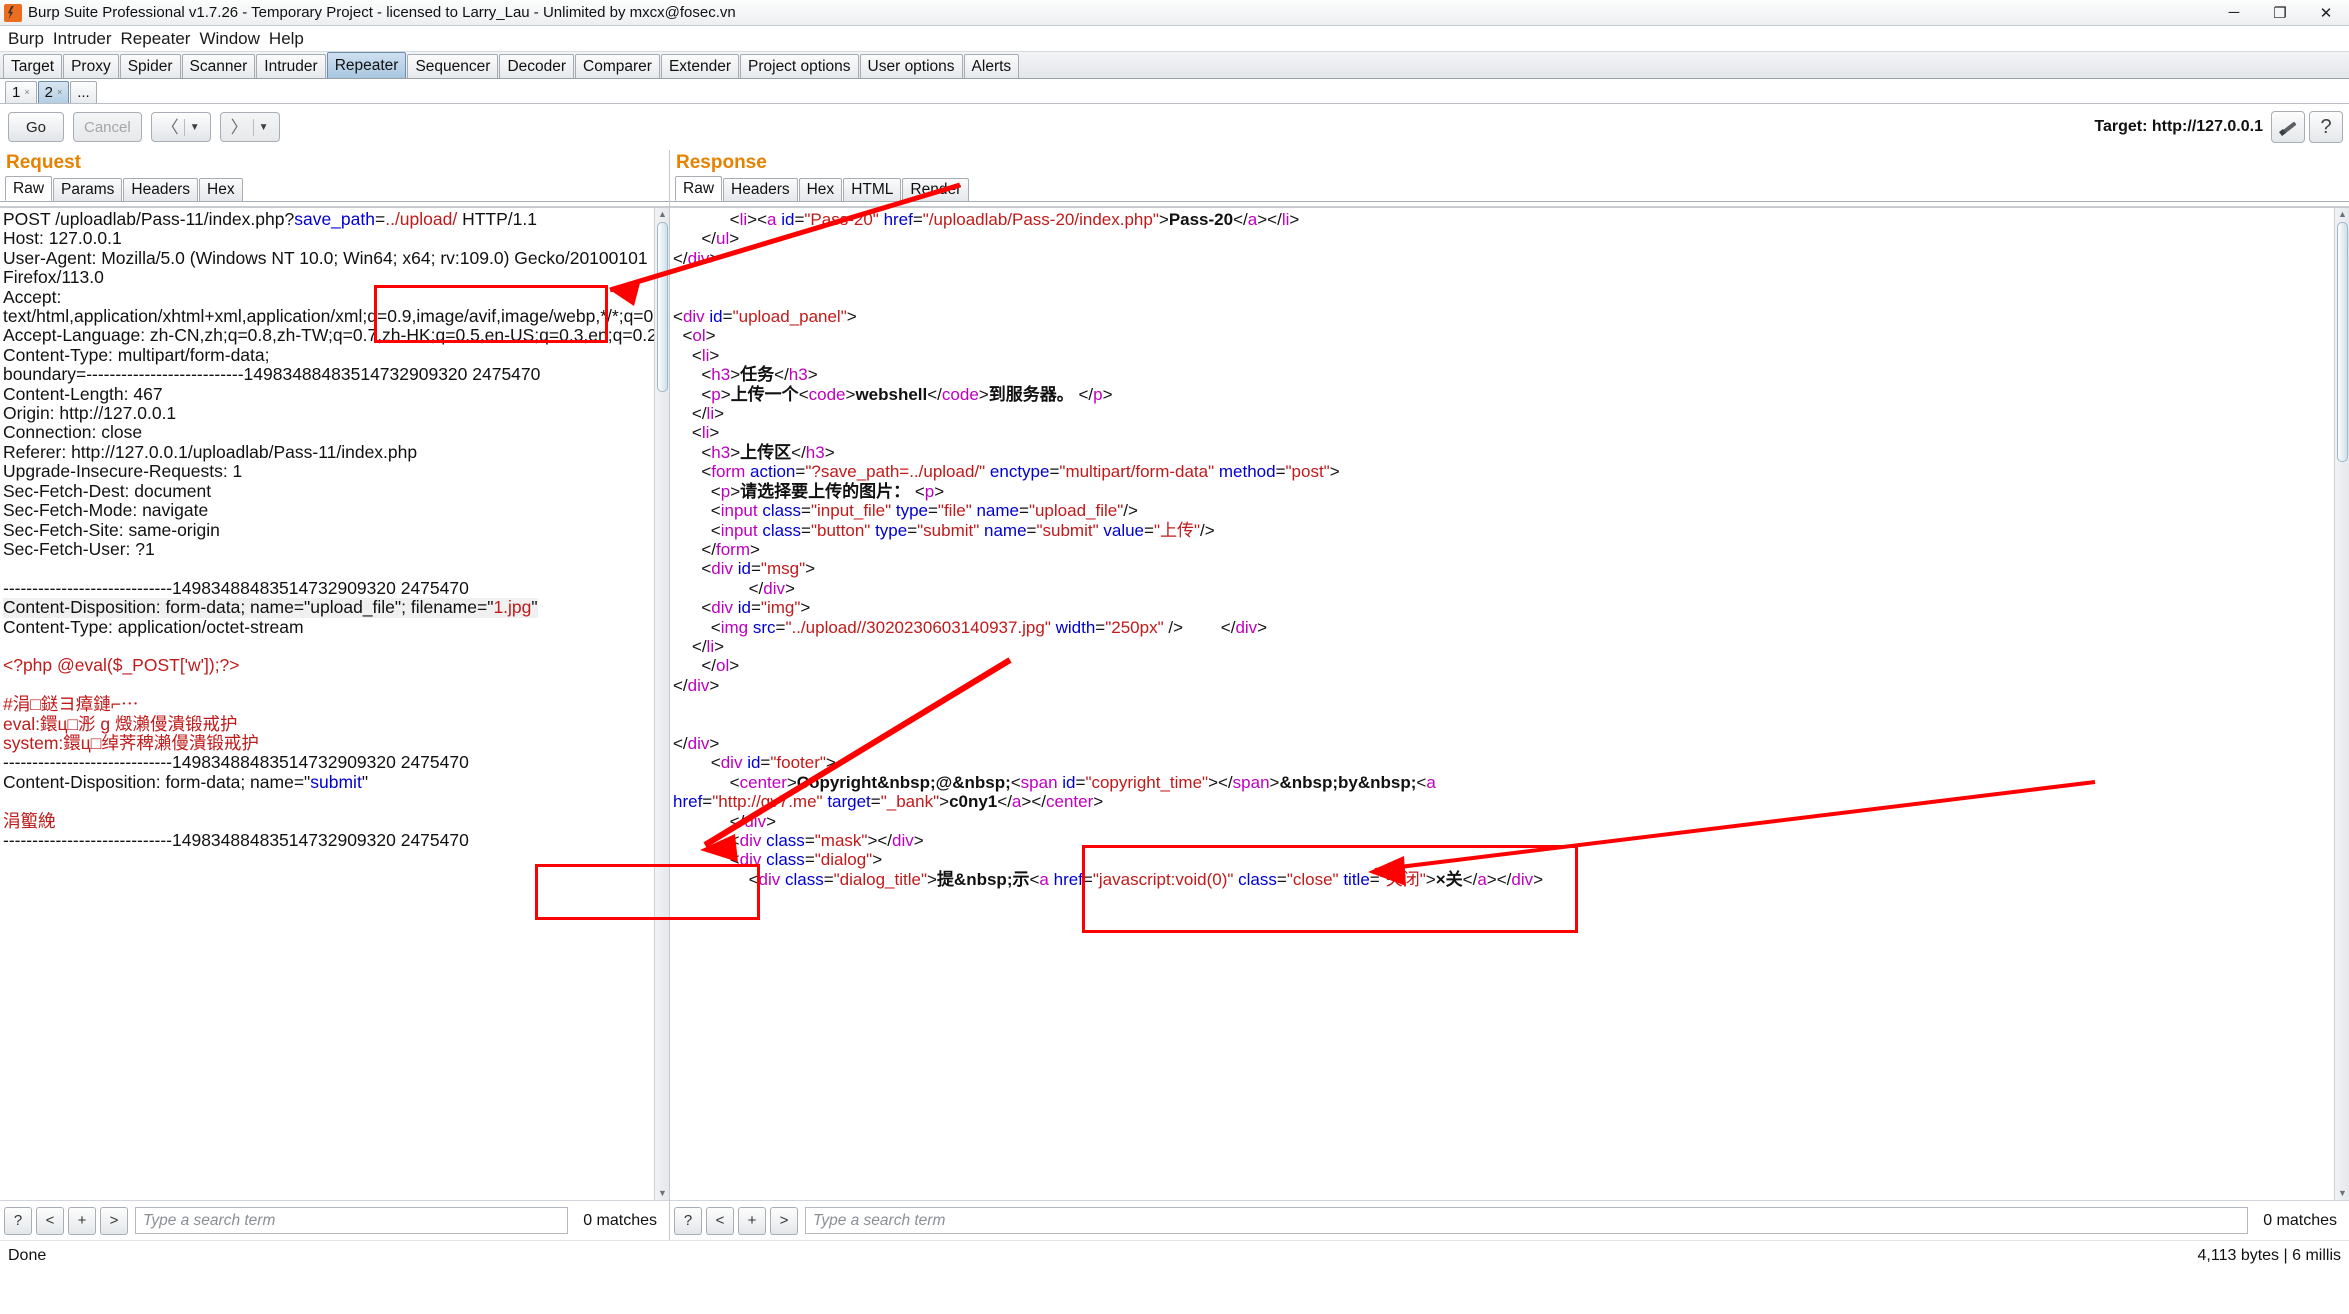 This screenshot has width=2349, height=1314. I want to click on editor-token: ul, so click(723, 239).